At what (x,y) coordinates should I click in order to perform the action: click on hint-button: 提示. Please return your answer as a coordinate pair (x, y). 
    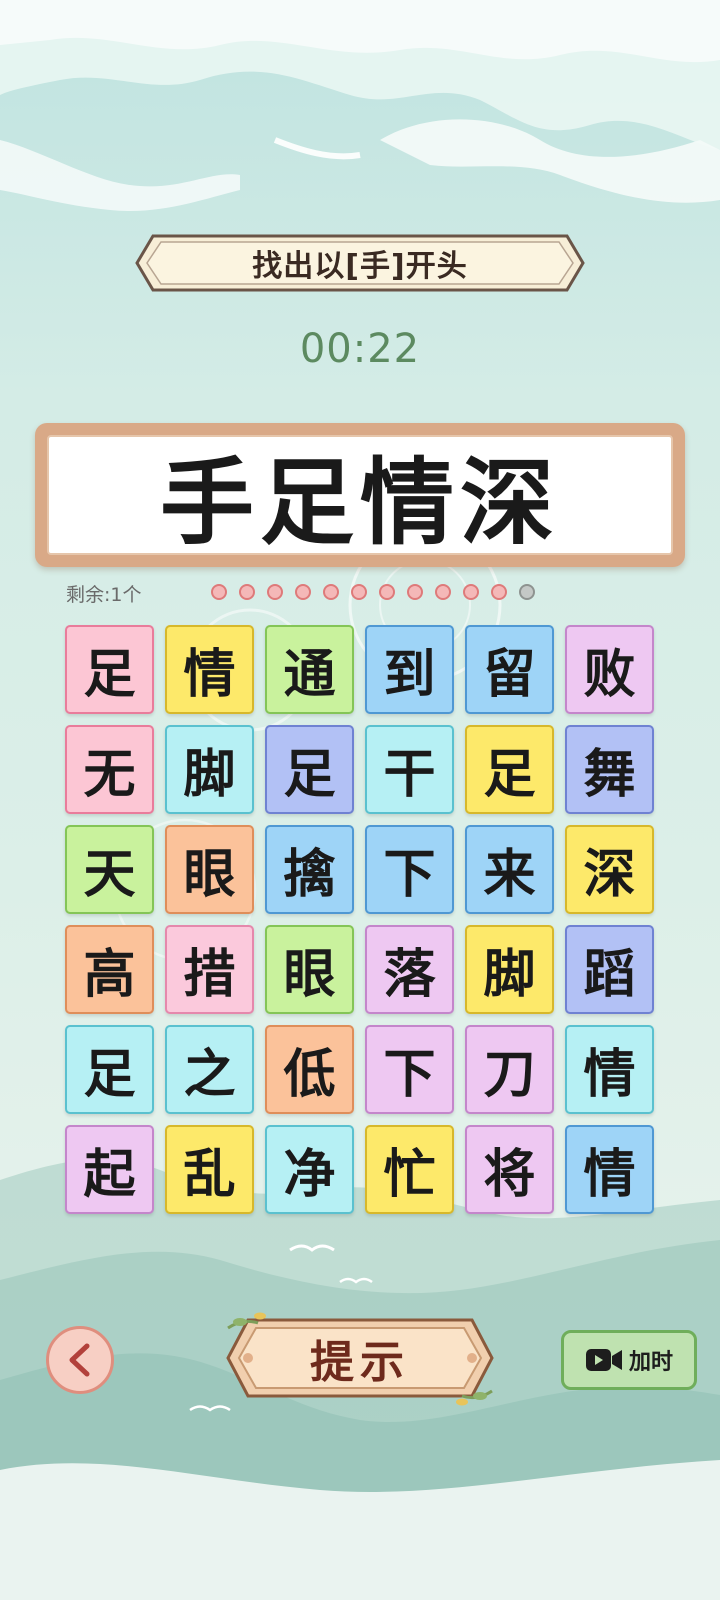
    Looking at the image, I should click on (360, 1358).